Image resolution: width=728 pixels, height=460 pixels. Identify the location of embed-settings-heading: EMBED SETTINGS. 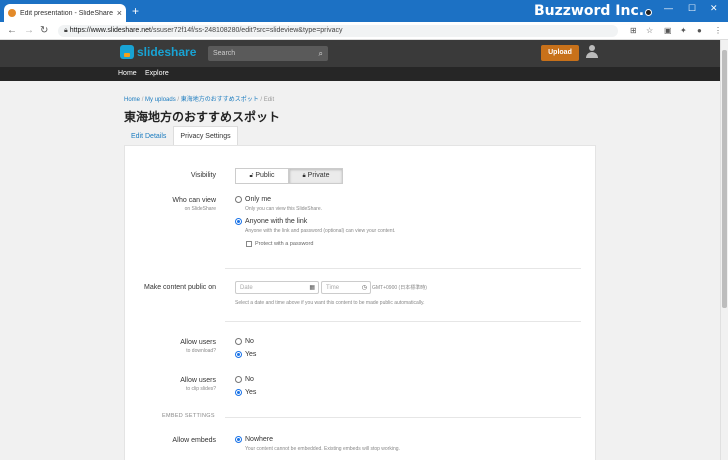
(188, 416).